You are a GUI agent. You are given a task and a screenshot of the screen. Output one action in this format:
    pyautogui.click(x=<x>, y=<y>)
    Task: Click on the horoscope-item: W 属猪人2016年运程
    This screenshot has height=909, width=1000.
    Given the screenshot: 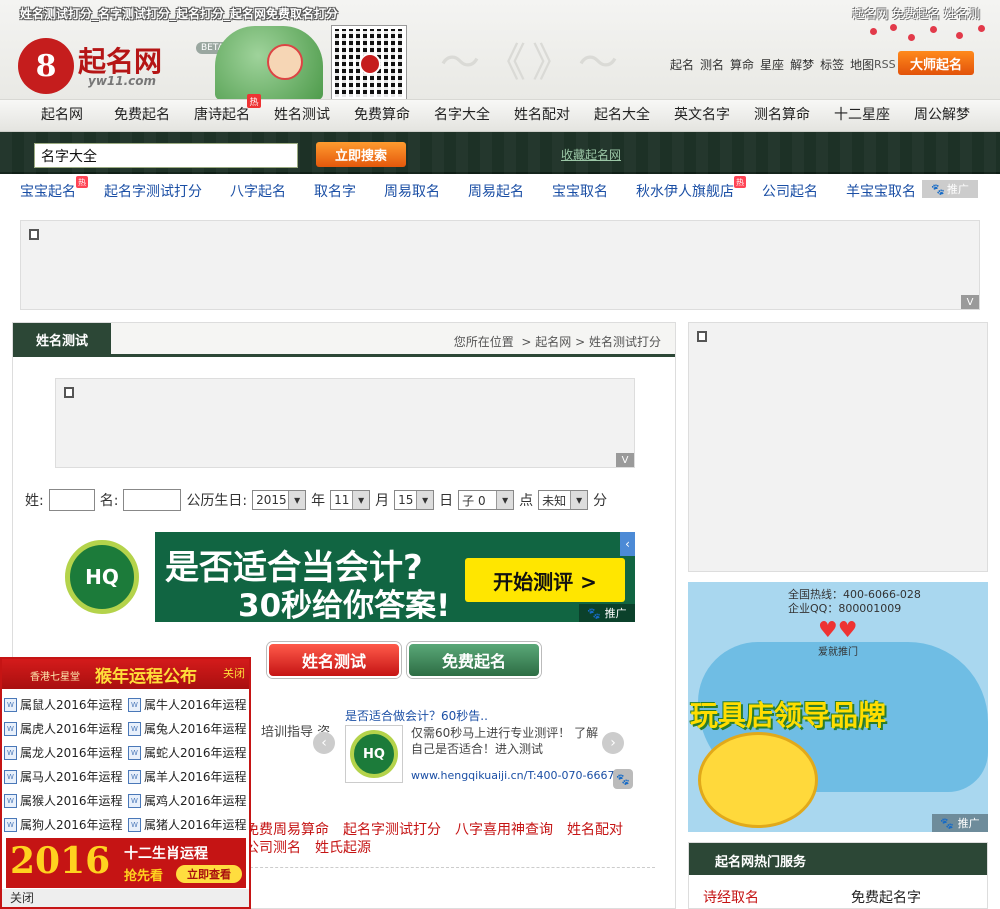 What is the action you would take?
    pyautogui.click(x=187, y=824)
    